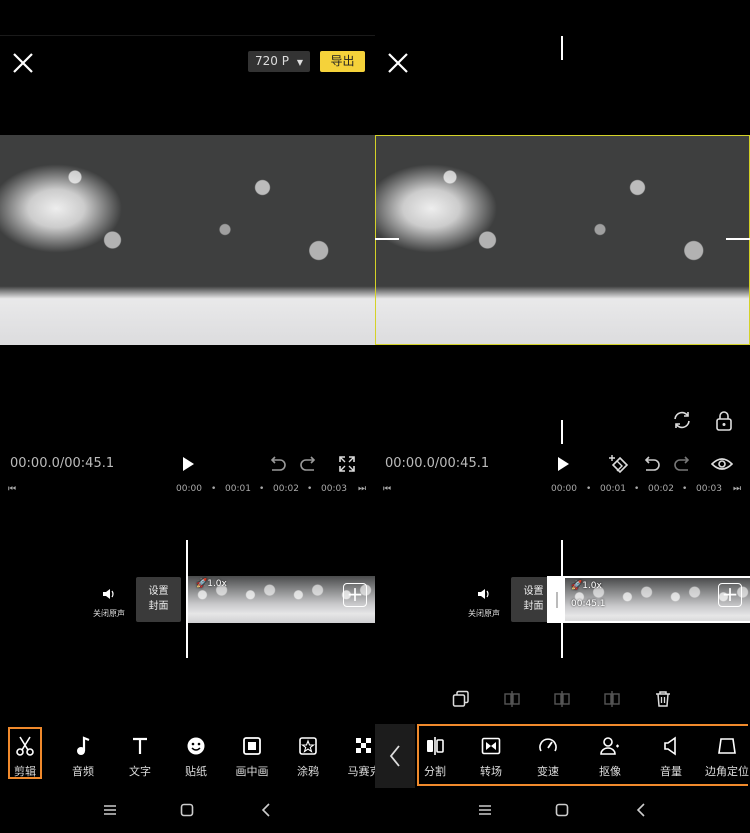 This screenshot has height=833, width=750. What do you see at coordinates (158, 606) in the screenshot?
I see `cover-label-line2: 封面` at bounding box center [158, 606].